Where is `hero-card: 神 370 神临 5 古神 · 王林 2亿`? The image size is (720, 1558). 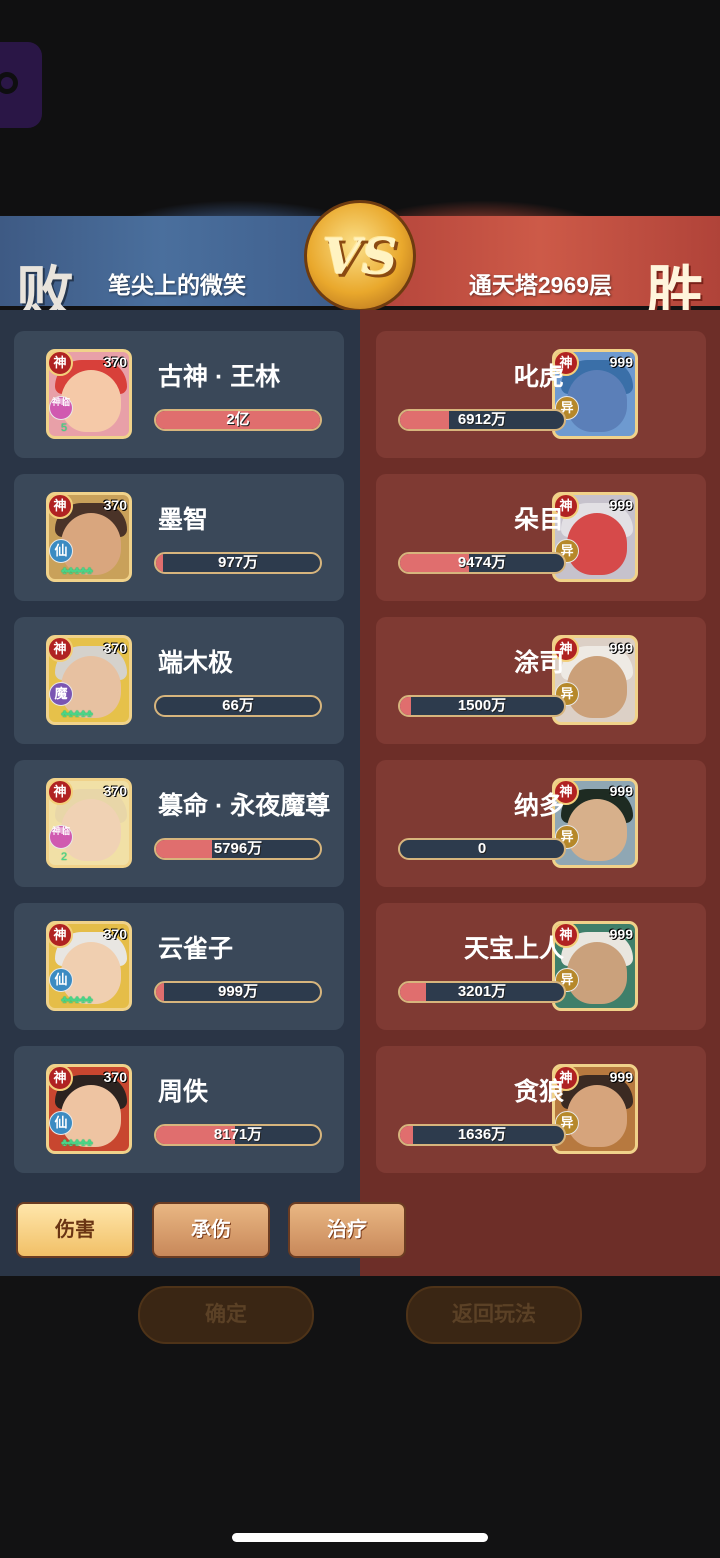
hero-card: 神 370 神临 5 古神 · 王林 2亿 is located at coordinates (179, 394).